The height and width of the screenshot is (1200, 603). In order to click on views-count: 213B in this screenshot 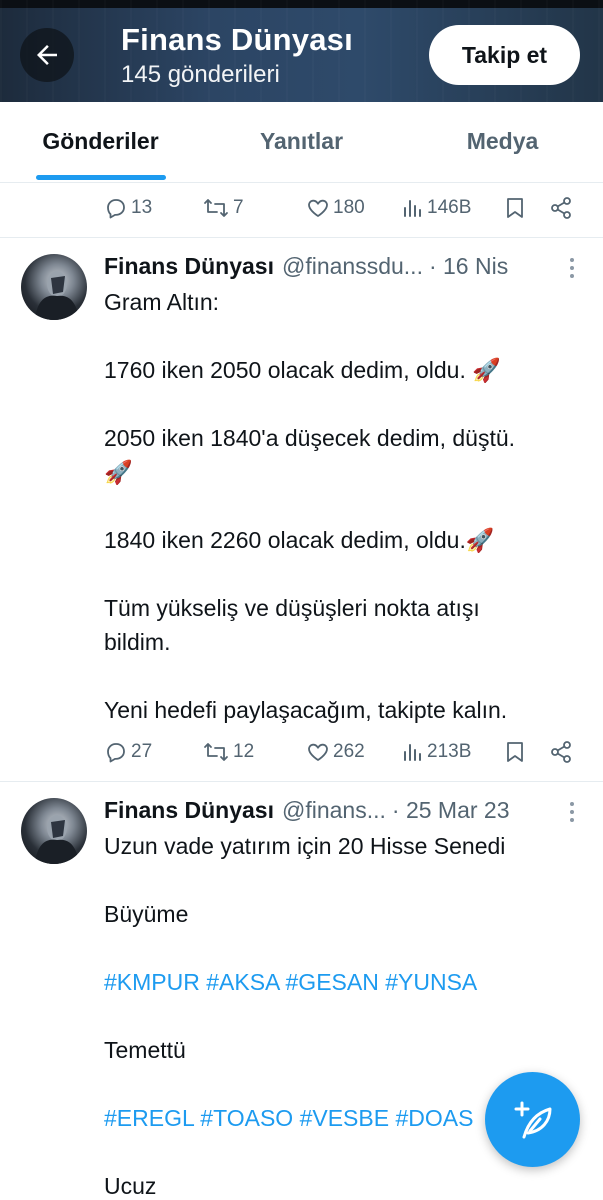, I will do `click(449, 751)`.